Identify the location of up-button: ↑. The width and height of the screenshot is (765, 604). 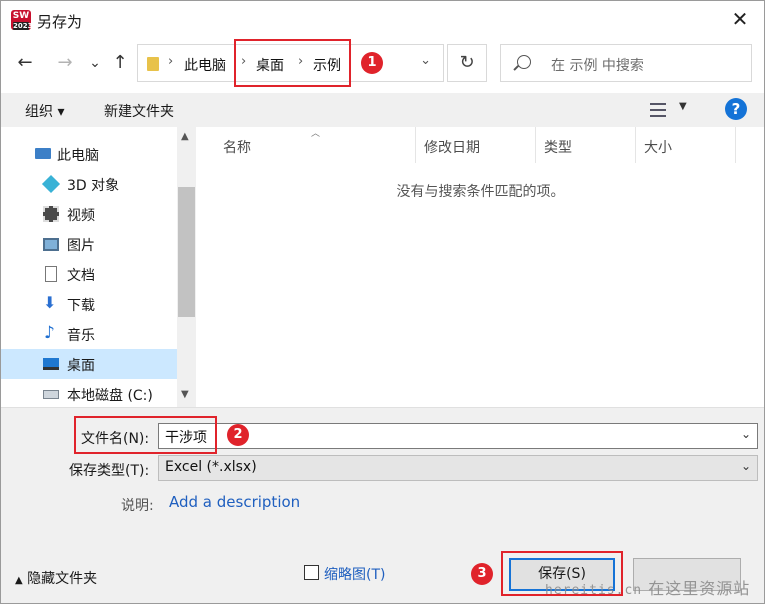
(120, 63).